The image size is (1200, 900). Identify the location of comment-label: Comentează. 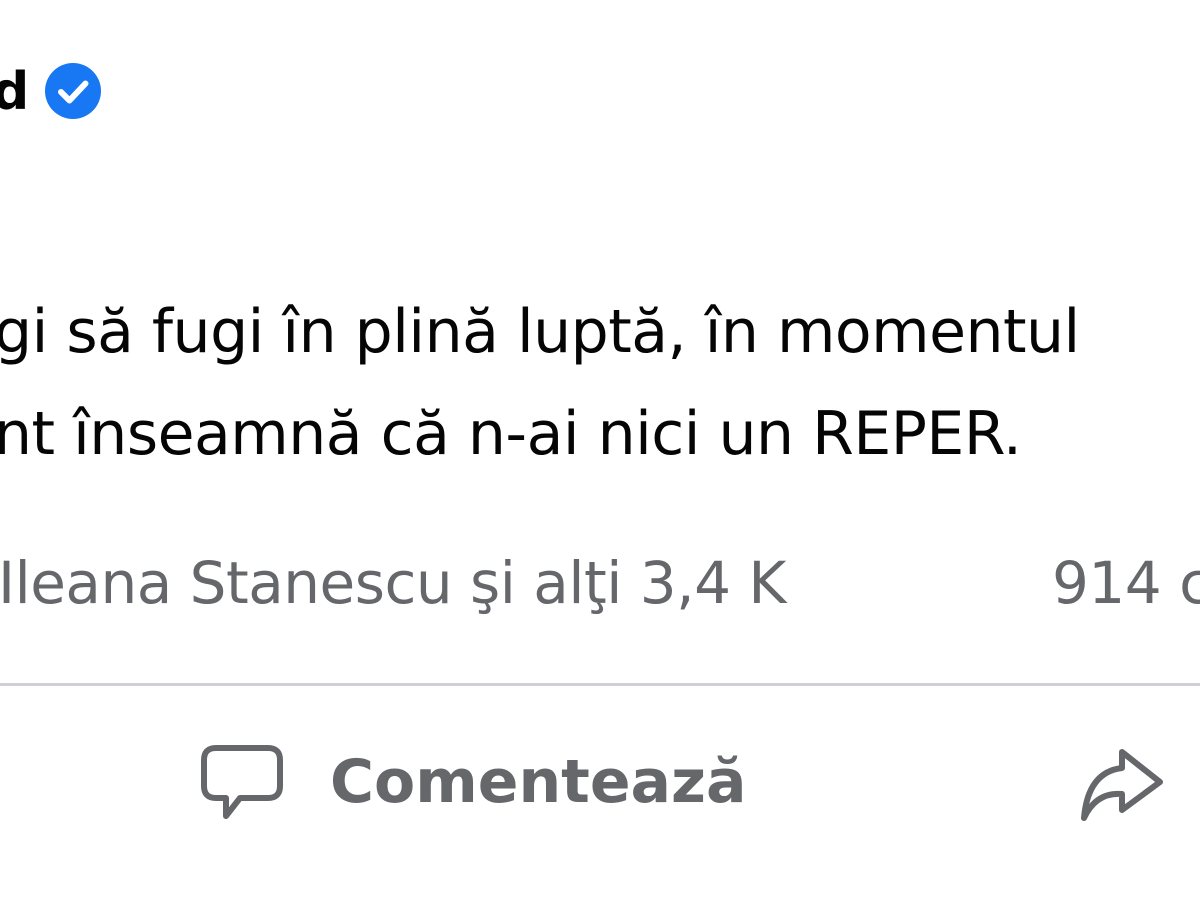
(538, 782).